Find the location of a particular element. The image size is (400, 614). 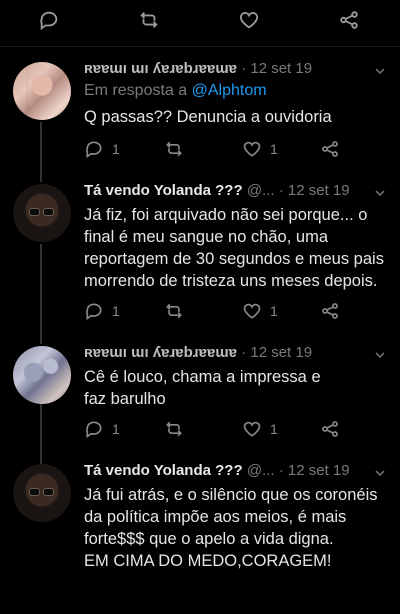

reply-mention: @Alphtom is located at coordinates (229, 90).